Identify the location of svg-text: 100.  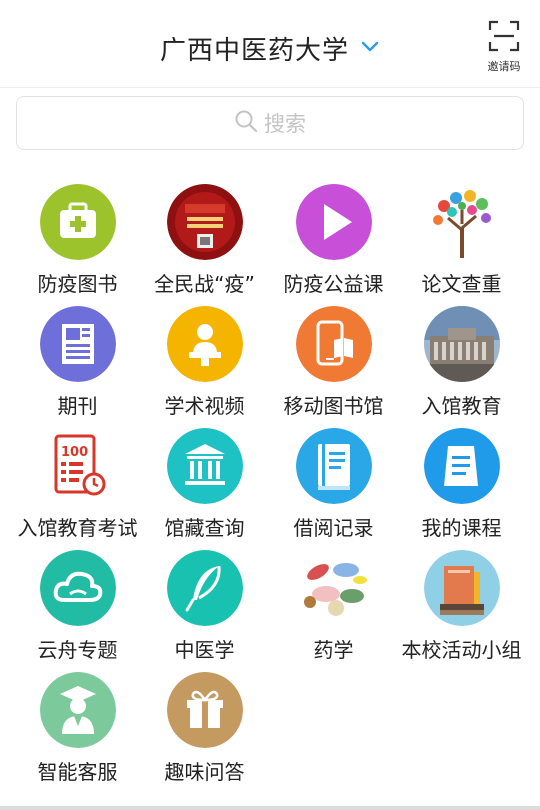
(74, 452).